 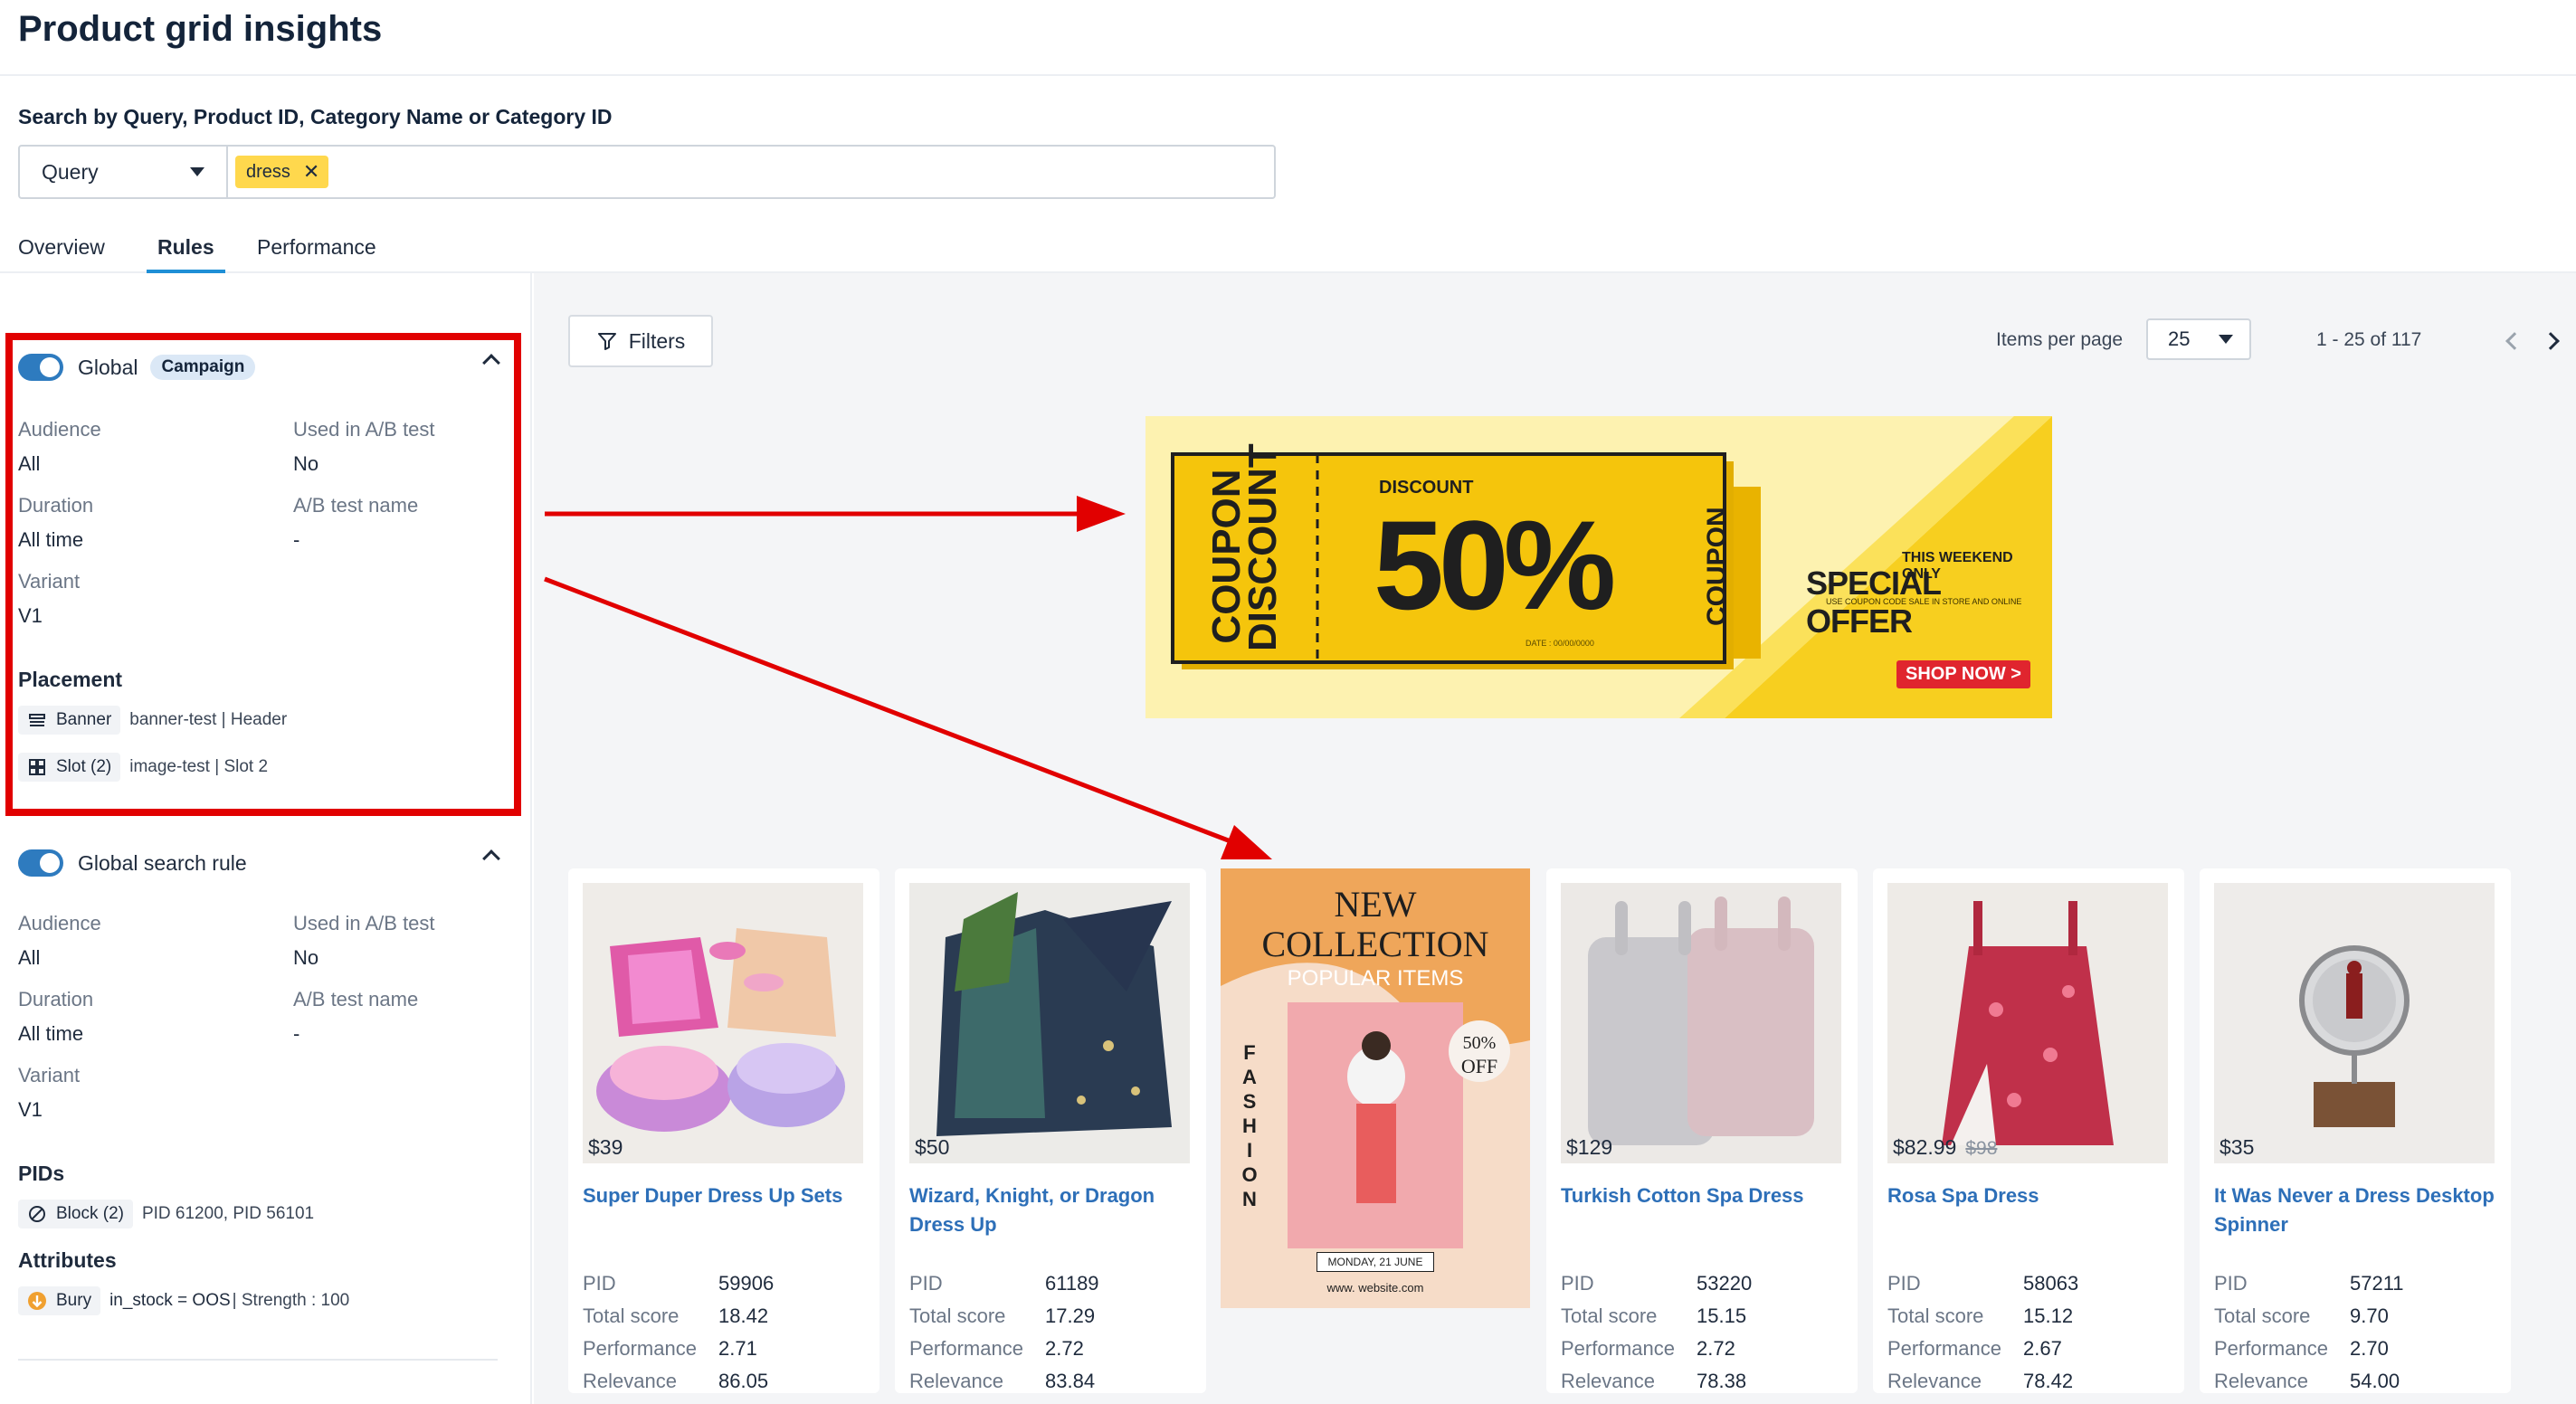 I want to click on total-score-value: 18.42, so click(x=744, y=1315).